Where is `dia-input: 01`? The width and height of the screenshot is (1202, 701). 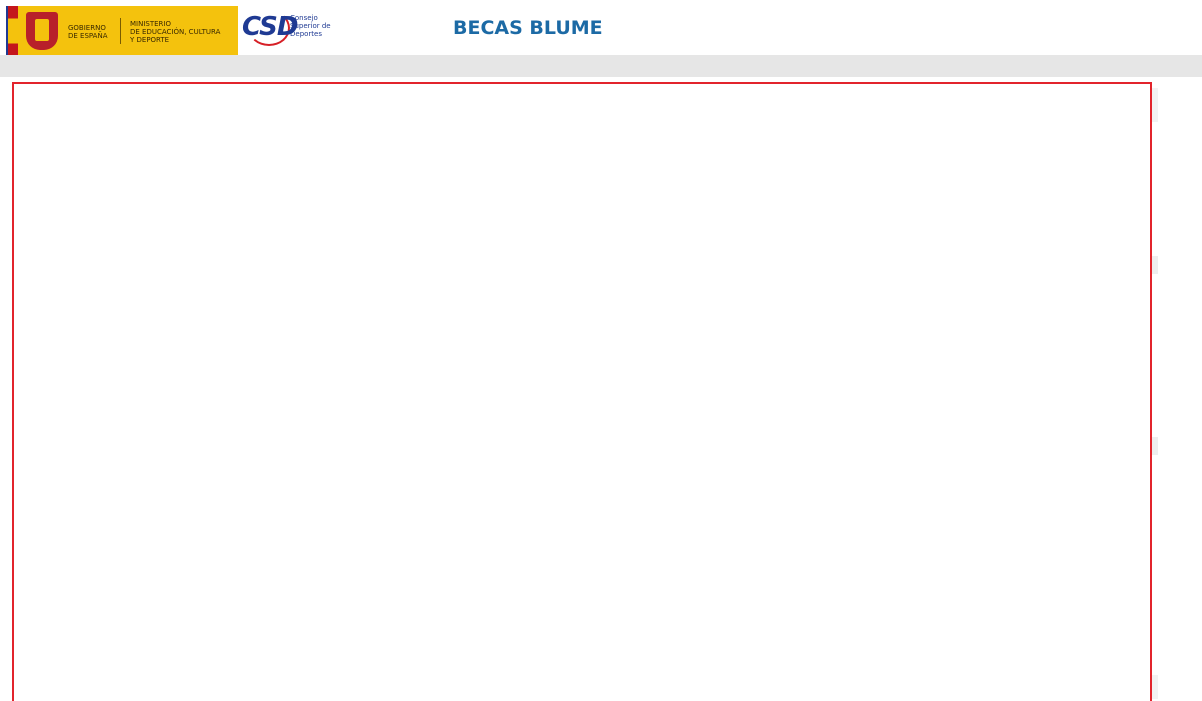 dia-input: 01 is located at coordinates (250, 596).